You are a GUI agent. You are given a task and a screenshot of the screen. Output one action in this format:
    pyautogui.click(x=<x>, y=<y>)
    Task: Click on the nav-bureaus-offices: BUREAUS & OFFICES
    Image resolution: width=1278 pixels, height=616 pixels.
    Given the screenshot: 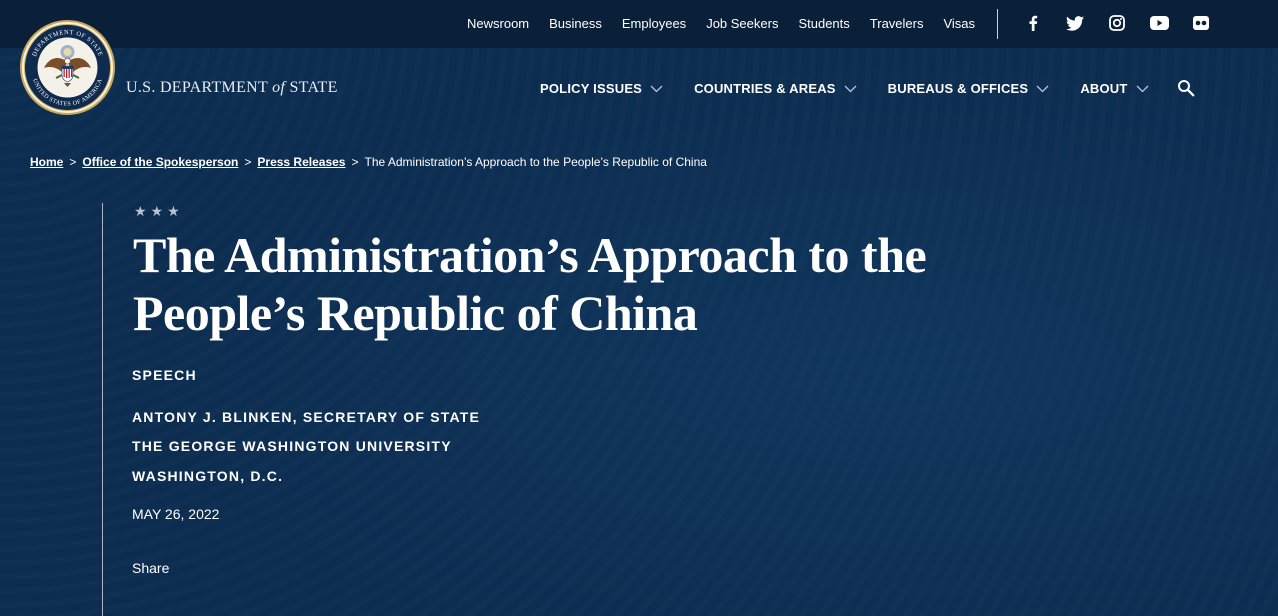 What is the action you would take?
    pyautogui.click(x=969, y=88)
    